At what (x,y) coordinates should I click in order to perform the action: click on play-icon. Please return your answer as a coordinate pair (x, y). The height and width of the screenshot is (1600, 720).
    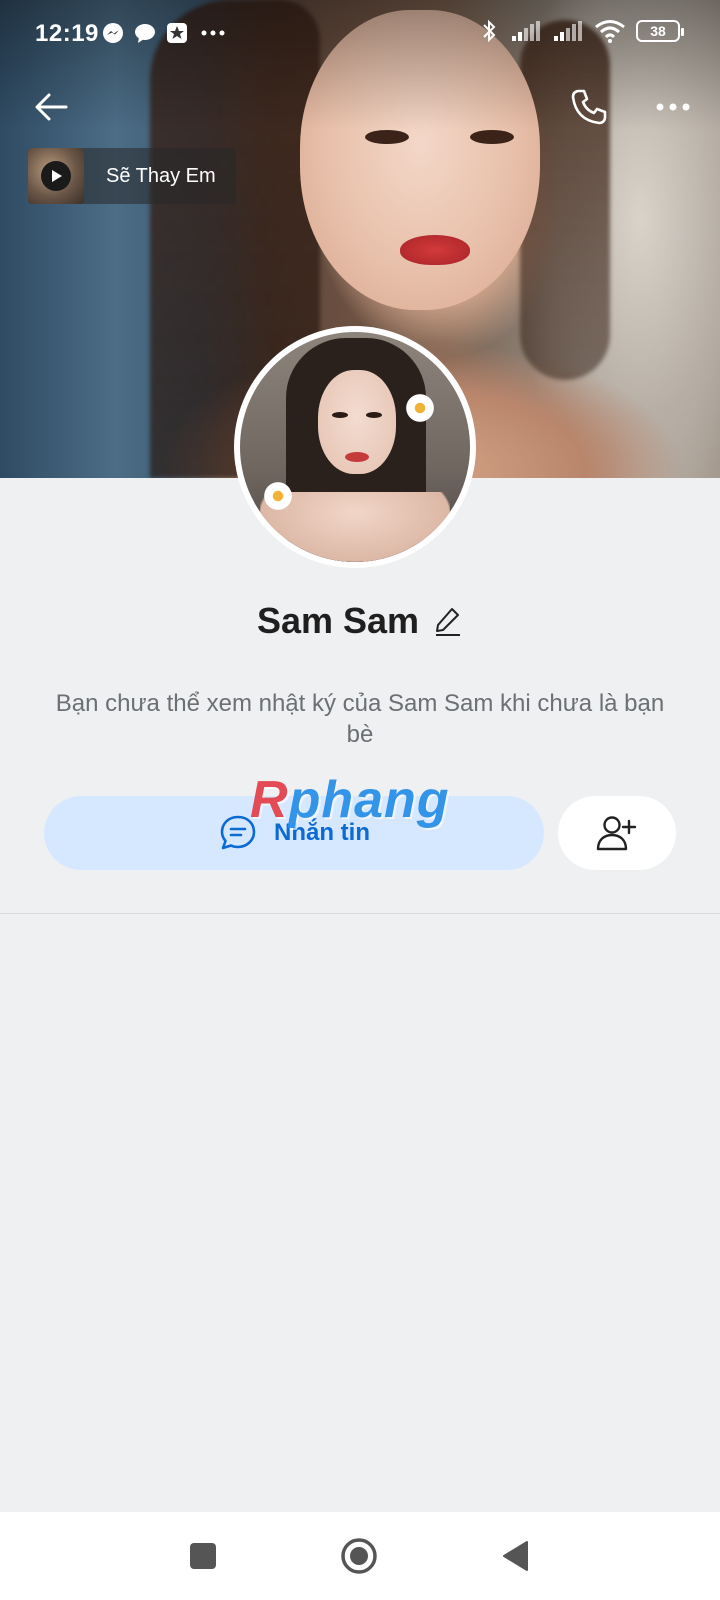
    Looking at the image, I should click on (56, 176).